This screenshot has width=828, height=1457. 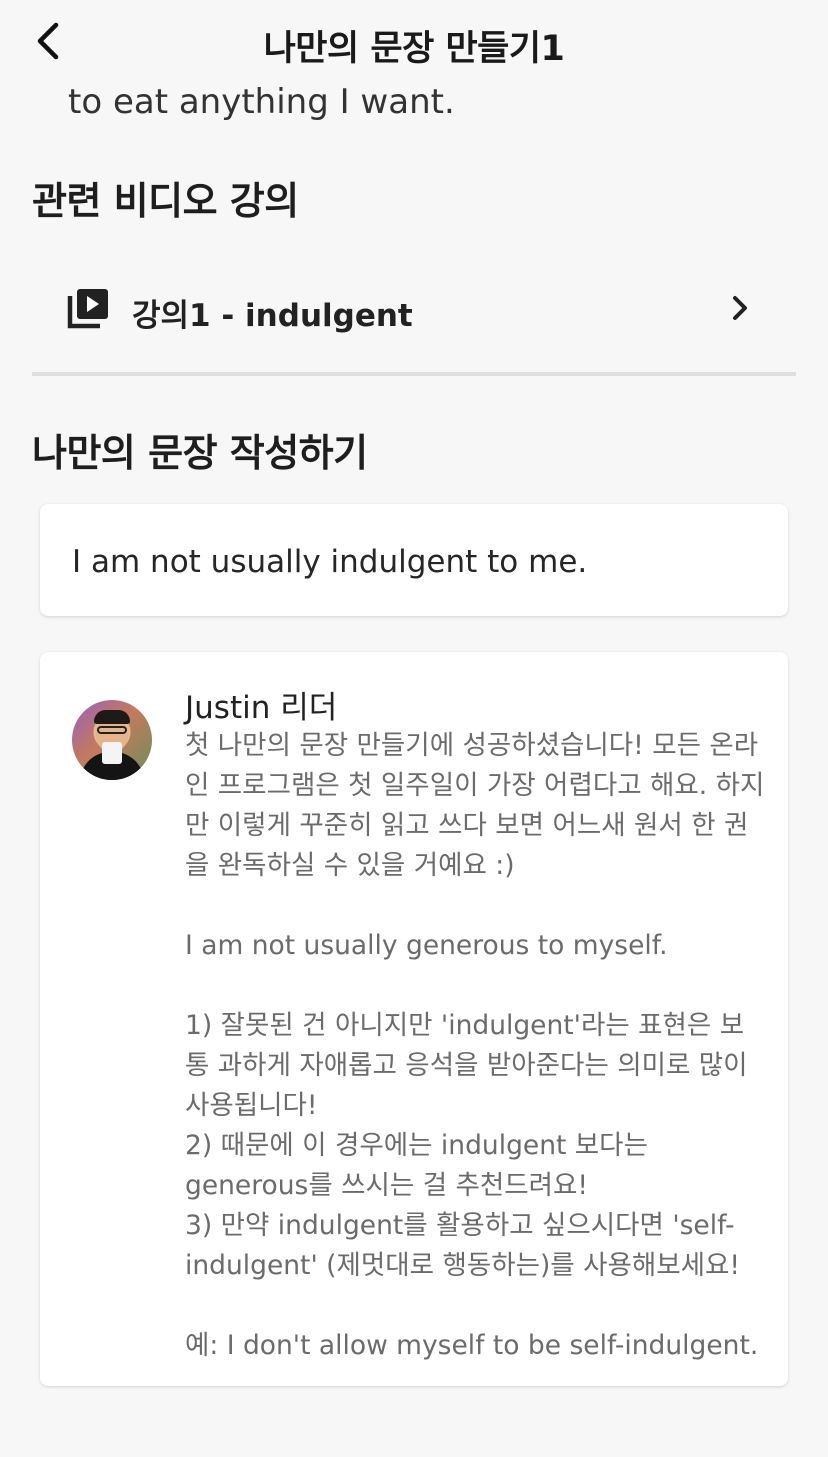 What do you see at coordinates (414, 310) in the screenshot?
I see `video-lecture-item: 강의1 - indulgent` at bounding box center [414, 310].